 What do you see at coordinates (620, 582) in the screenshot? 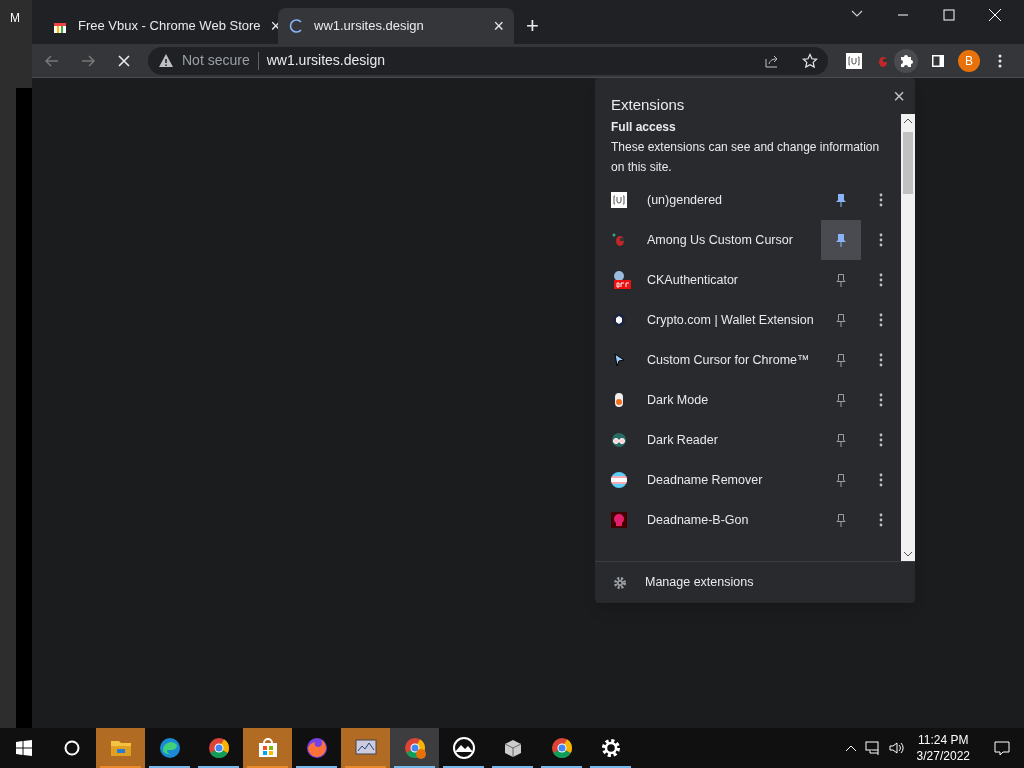
I see `settings-icon` at bounding box center [620, 582].